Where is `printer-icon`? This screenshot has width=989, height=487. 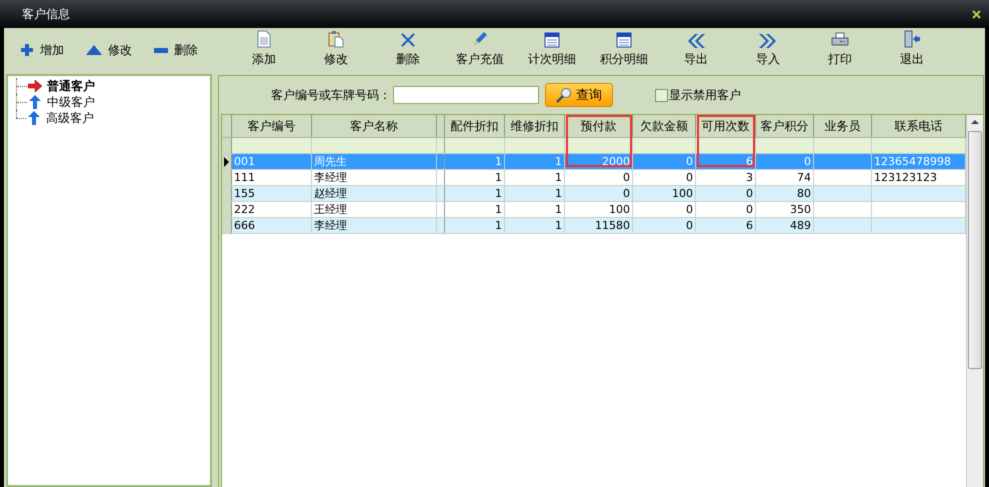 printer-icon is located at coordinates (840, 40).